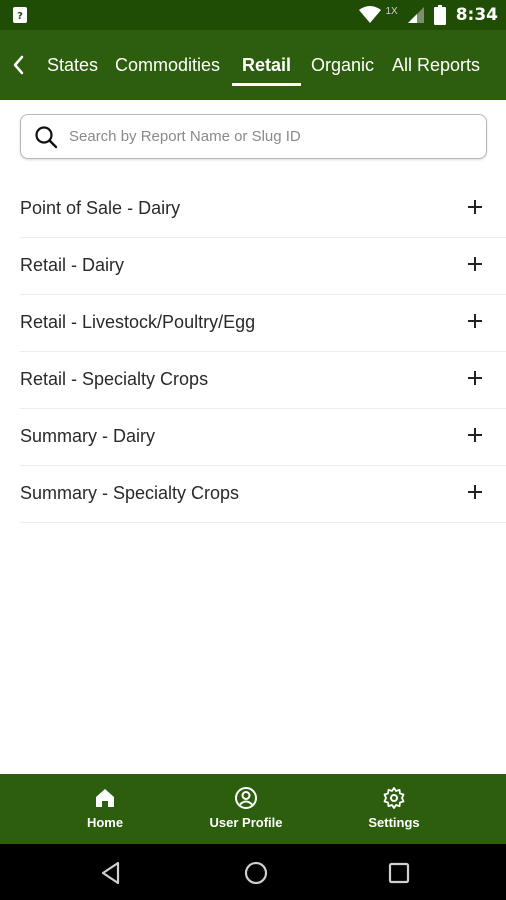 The height and width of the screenshot is (900, 506). Describe the element at coordinates (246, 798) in the screenshot. I see `user-profile-icon` at that location.